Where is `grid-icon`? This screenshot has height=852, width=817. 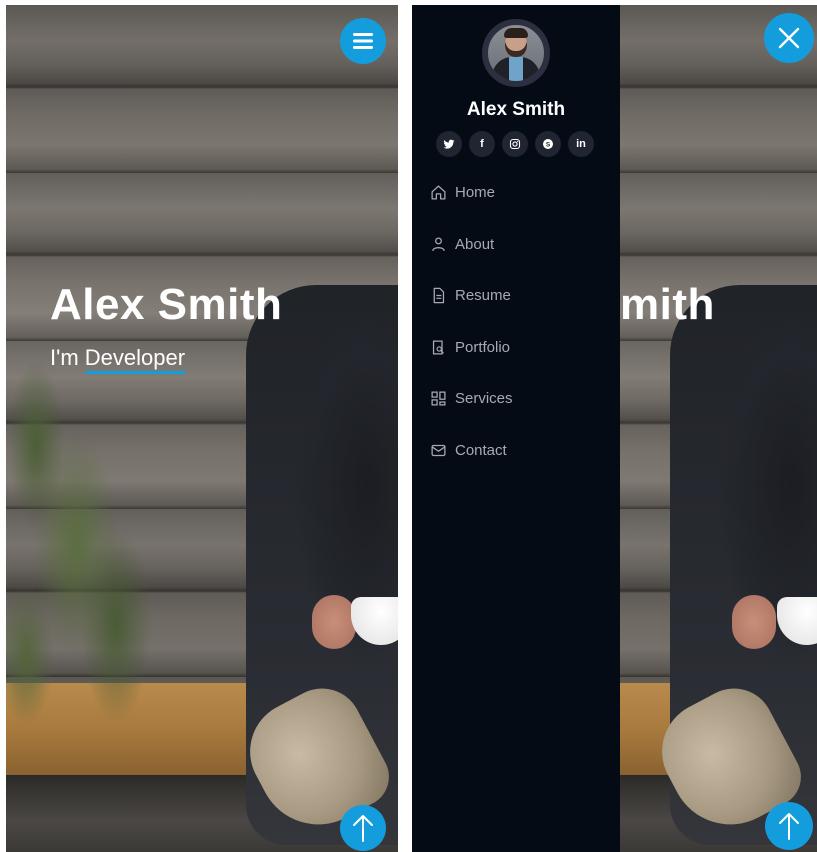 grid-icon is located at coordinates (438, 398).